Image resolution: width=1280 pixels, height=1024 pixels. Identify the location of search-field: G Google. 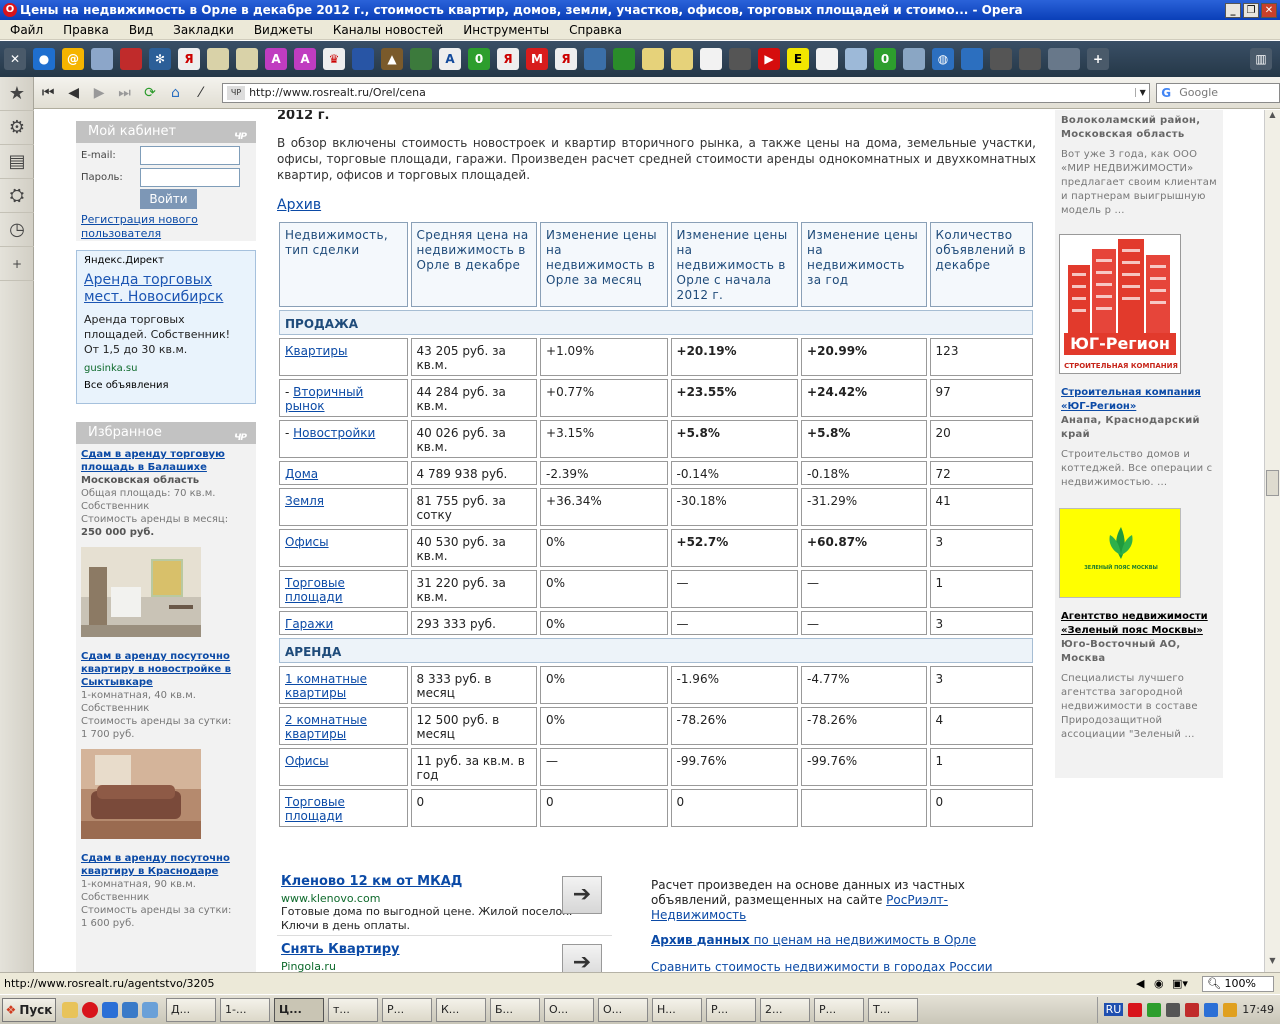
(1218, 92).